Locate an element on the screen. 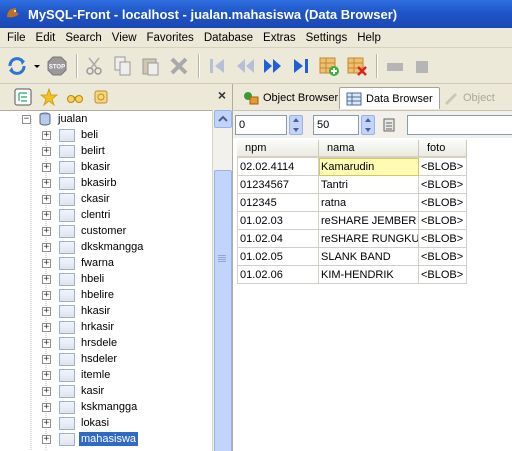  tree-table-node: + kasir is located at coordinates (74, 391).